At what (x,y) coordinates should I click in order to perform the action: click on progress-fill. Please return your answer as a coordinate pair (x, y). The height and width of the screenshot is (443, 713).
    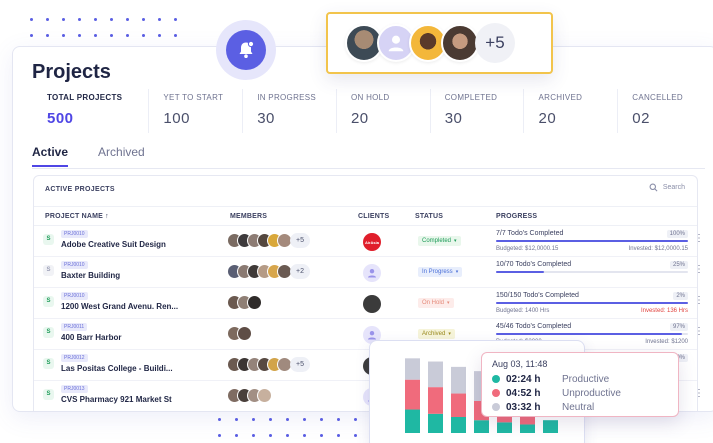
    Looking at the image, I should click on (592, 241).